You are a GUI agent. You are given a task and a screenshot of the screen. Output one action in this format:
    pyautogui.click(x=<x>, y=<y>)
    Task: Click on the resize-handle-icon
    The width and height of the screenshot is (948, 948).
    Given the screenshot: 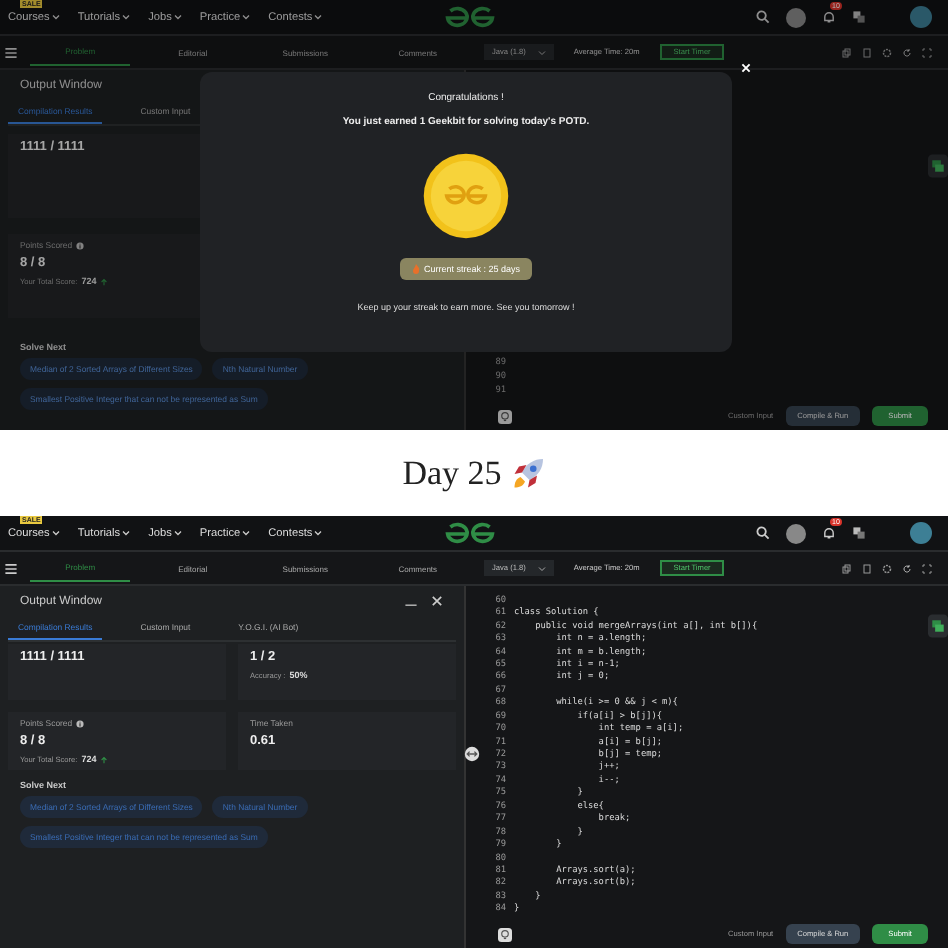 What is the action you would take?
    pyautogui.click(x=472, y=753)
    